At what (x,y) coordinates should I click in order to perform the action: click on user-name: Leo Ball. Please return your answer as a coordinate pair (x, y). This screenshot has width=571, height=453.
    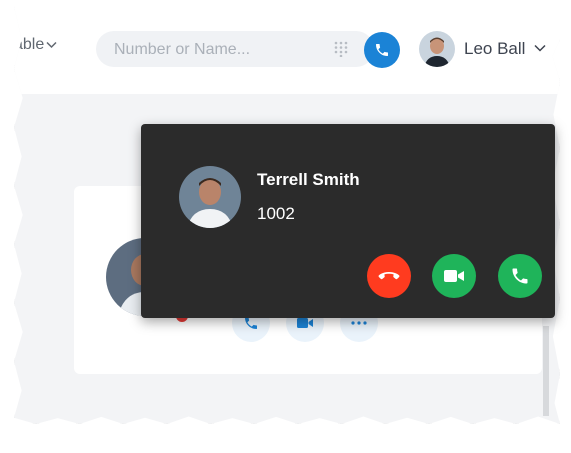
    Looking at the image, I should click on (494, 49).